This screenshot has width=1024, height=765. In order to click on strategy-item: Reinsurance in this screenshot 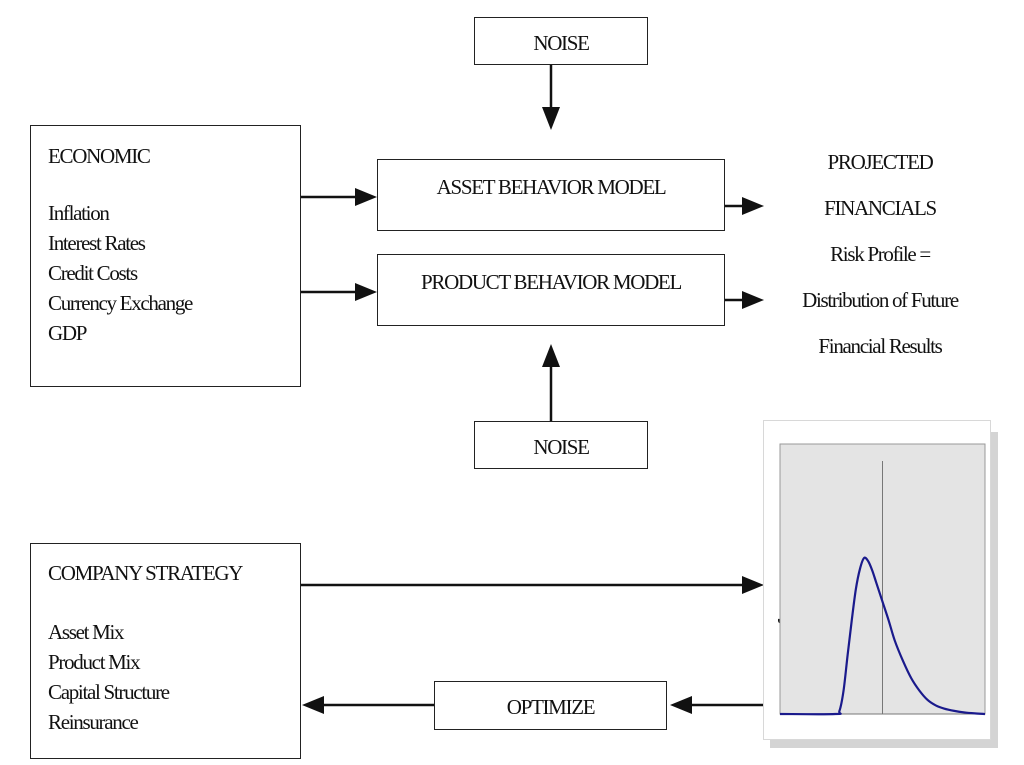, I will do `click(93, 722)`.